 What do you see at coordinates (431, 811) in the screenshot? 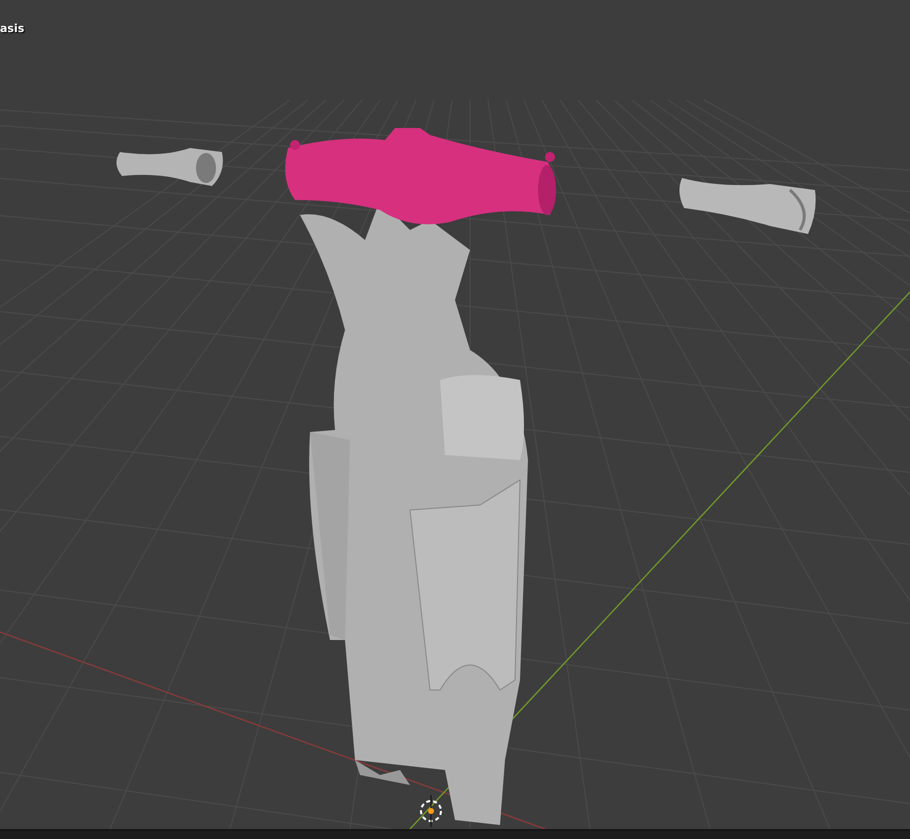
I see `3d-cursor-icon` at bounding box center [431, 811].